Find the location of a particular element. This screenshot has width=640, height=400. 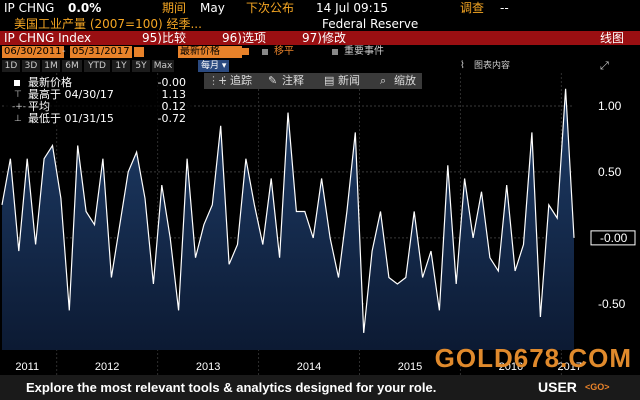

legend-swatch-icon is located at coordinates (17, 83).